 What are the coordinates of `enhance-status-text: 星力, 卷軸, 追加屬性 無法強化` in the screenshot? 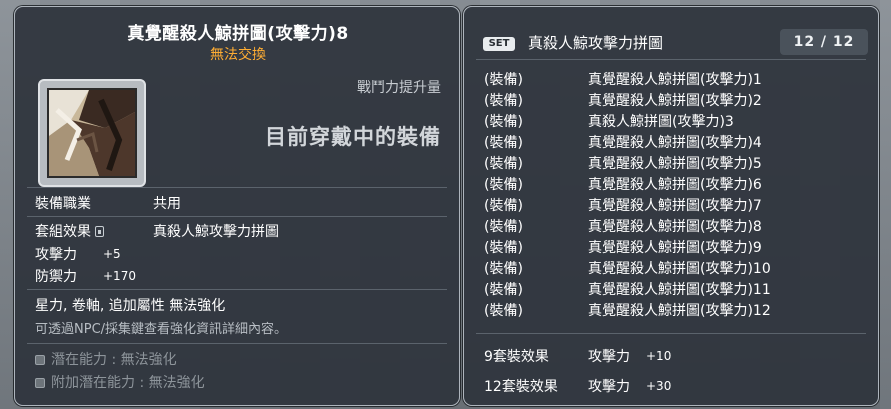 It's located at (130, 306).